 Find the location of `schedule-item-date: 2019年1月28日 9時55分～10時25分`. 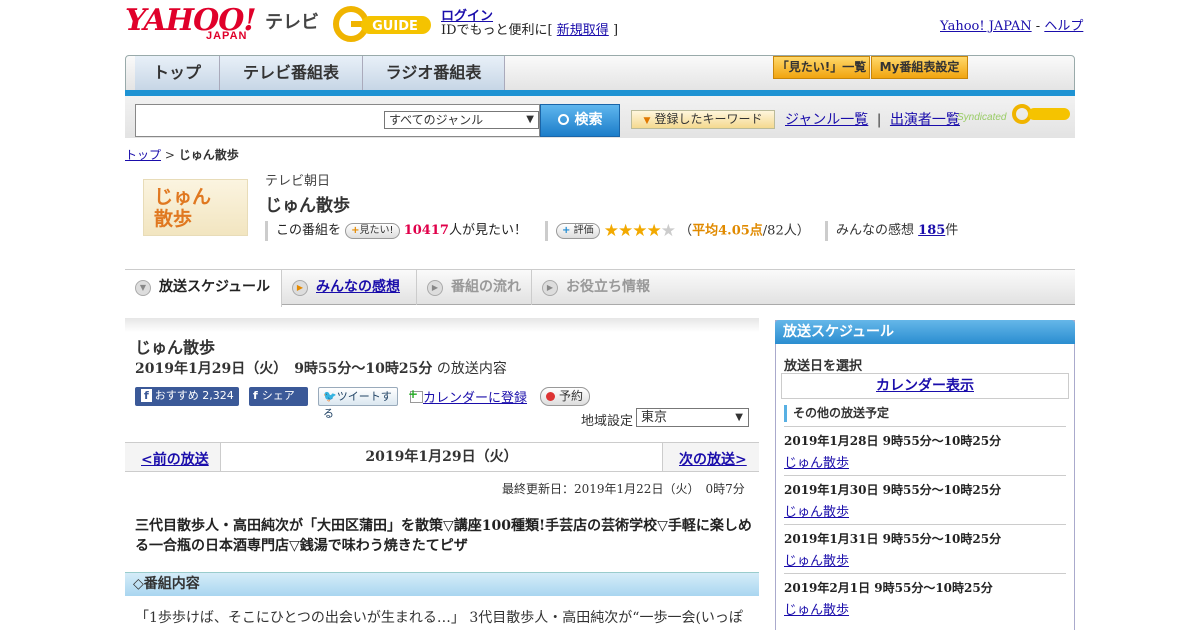

schedule-item-date: 2019年1月28日 9時55分～10時25分 is located at coordinates (893, 441).